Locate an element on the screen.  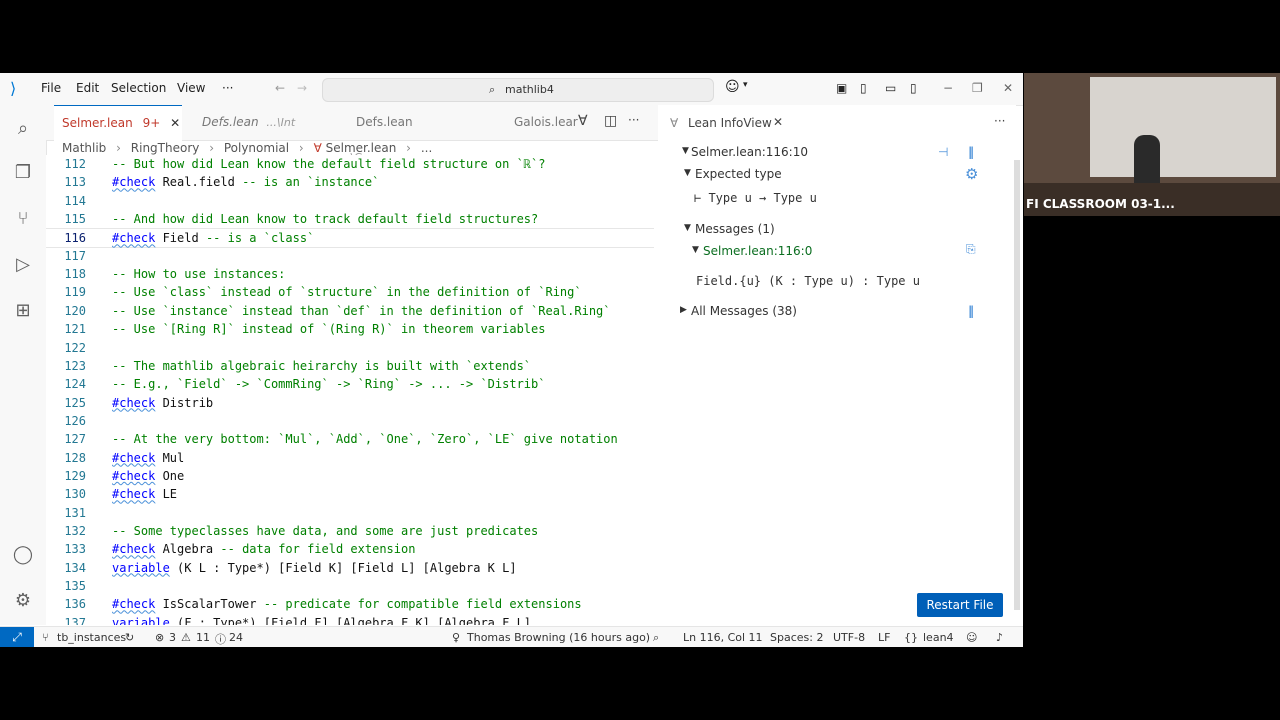
code-line: 131 is located at coordinates (346, 513).